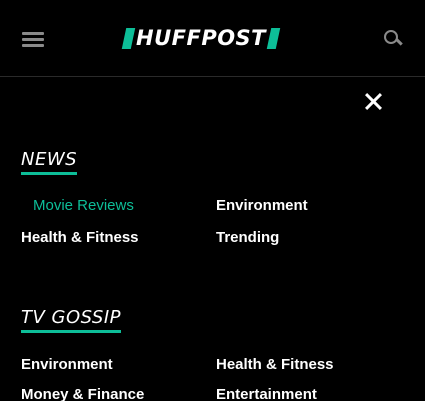 This screenshot has width=425, height=401. What do you see at coordinates (266, 393) in the screenshot?
I see `nav-link-entertainment: Entertainment` at bounding box center [266, 393].